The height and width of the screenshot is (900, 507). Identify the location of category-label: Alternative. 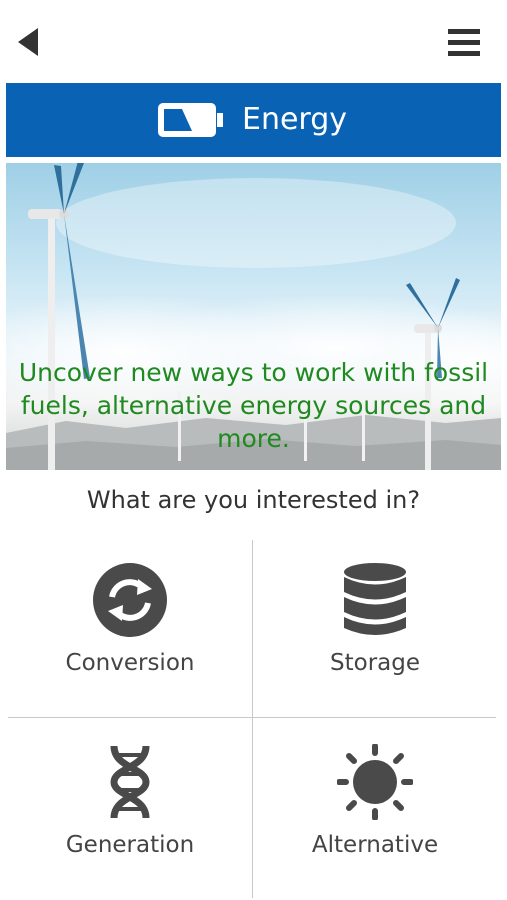
(375, 845).